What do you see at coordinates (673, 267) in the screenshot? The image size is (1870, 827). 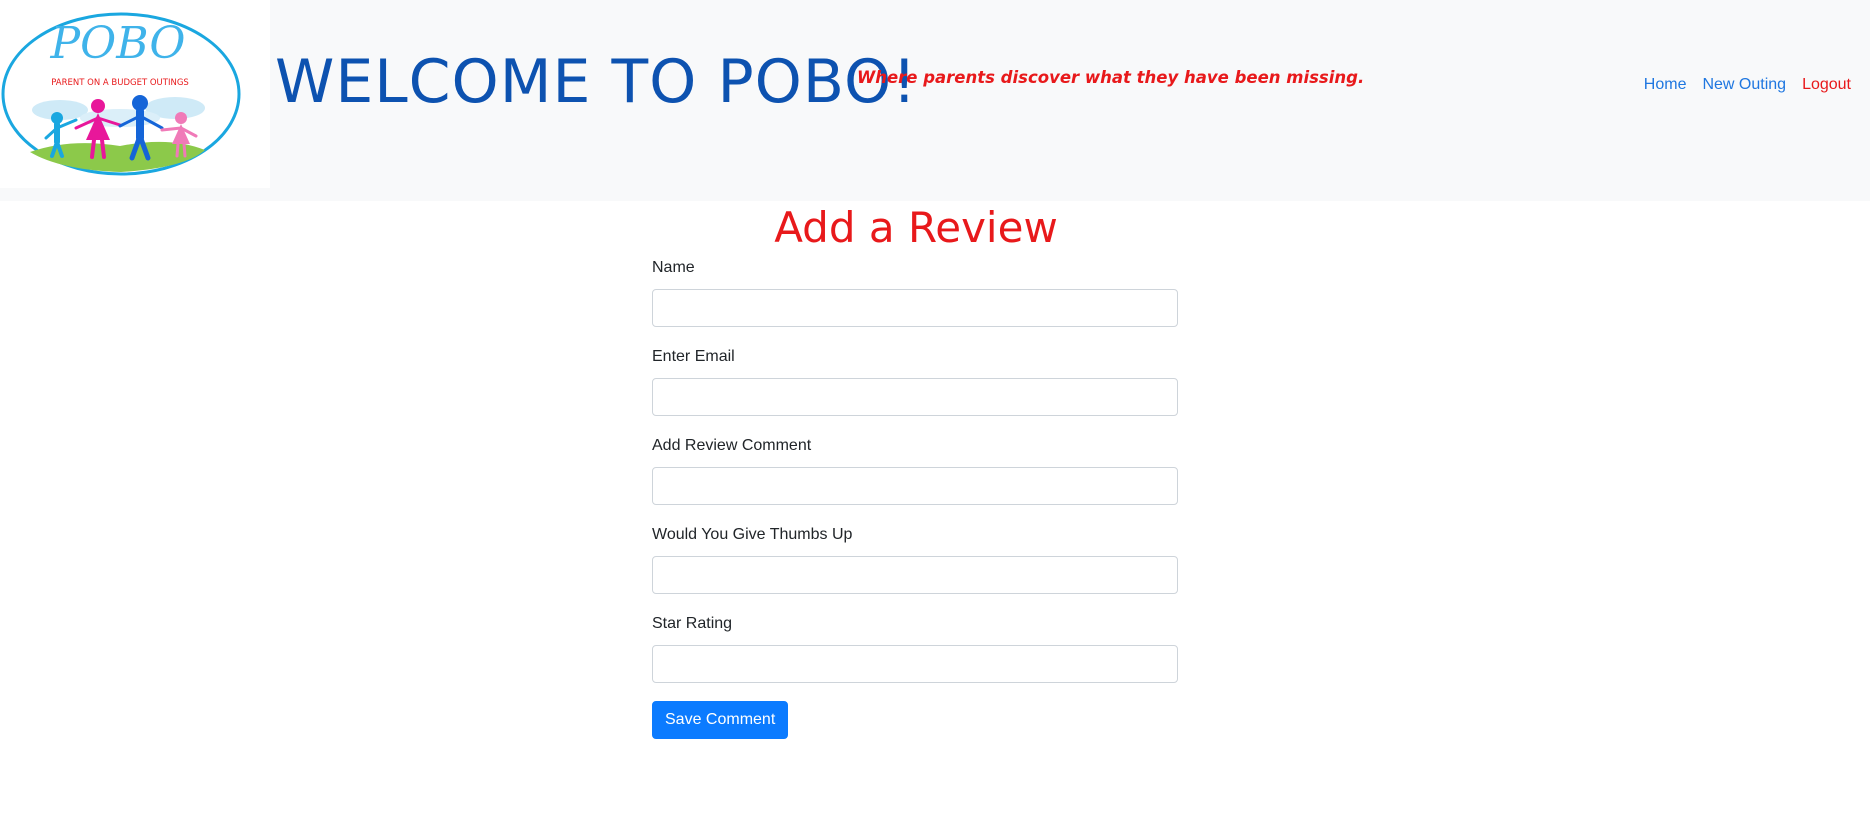 I see `name-label: Name` at bounding box center [673, 267].